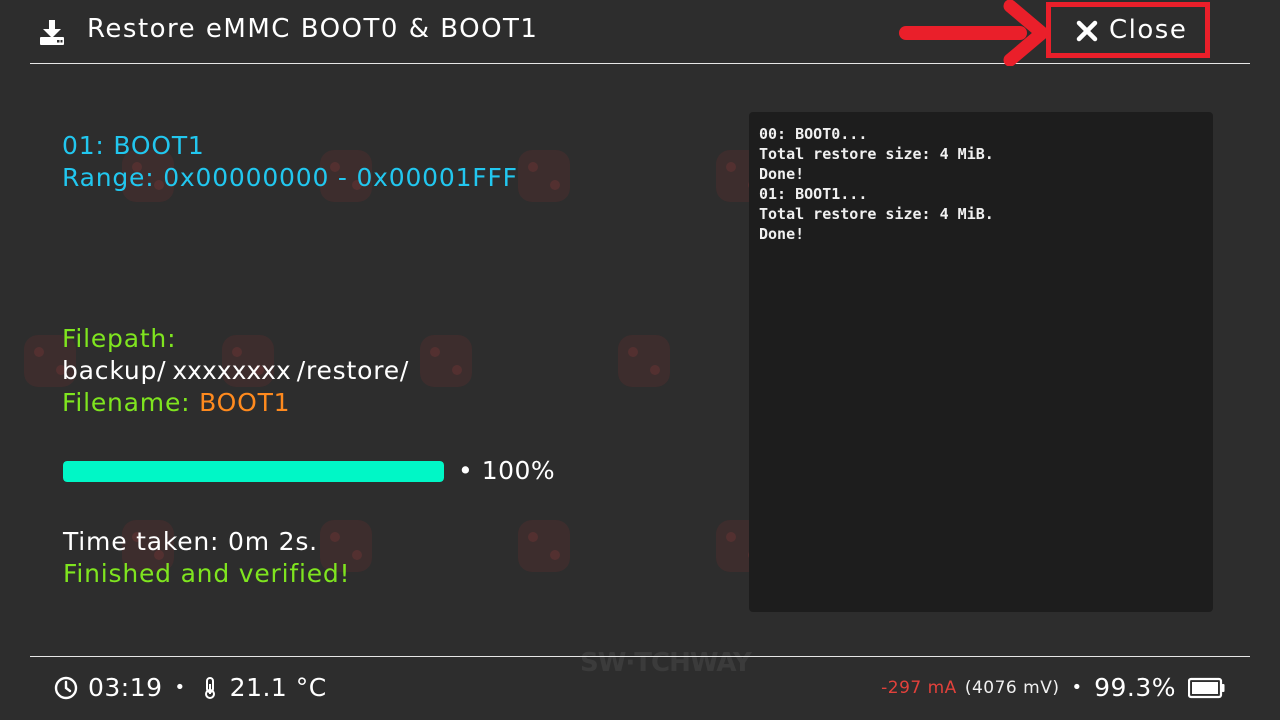 This screenshot has height=720, width=1280. I want to click on battery-current: -297 mA, so click(919, 687).